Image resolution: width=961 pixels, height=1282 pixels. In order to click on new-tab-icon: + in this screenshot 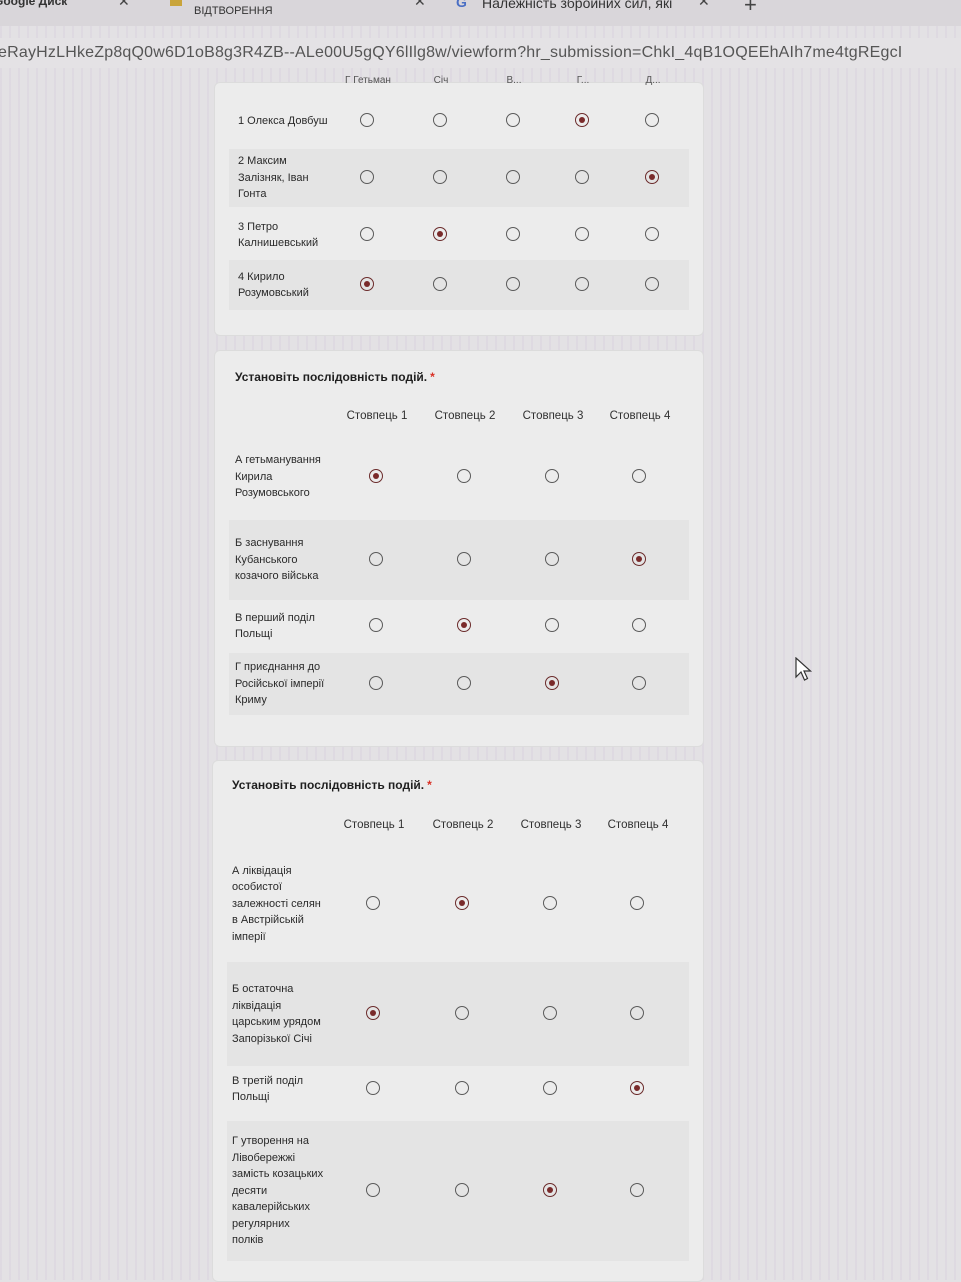, I will do `click(750, 9)`.